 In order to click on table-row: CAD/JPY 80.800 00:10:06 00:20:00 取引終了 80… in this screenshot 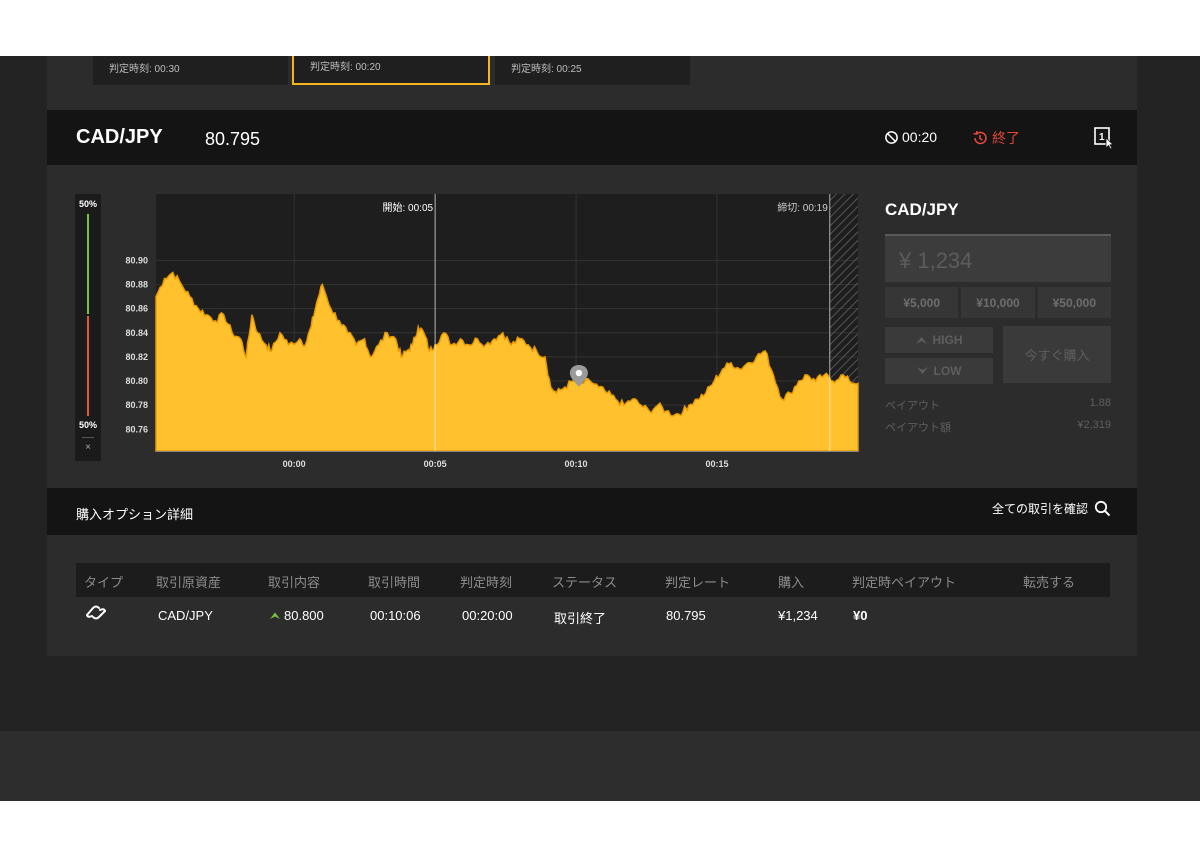, I will do `click(593, 616)`.